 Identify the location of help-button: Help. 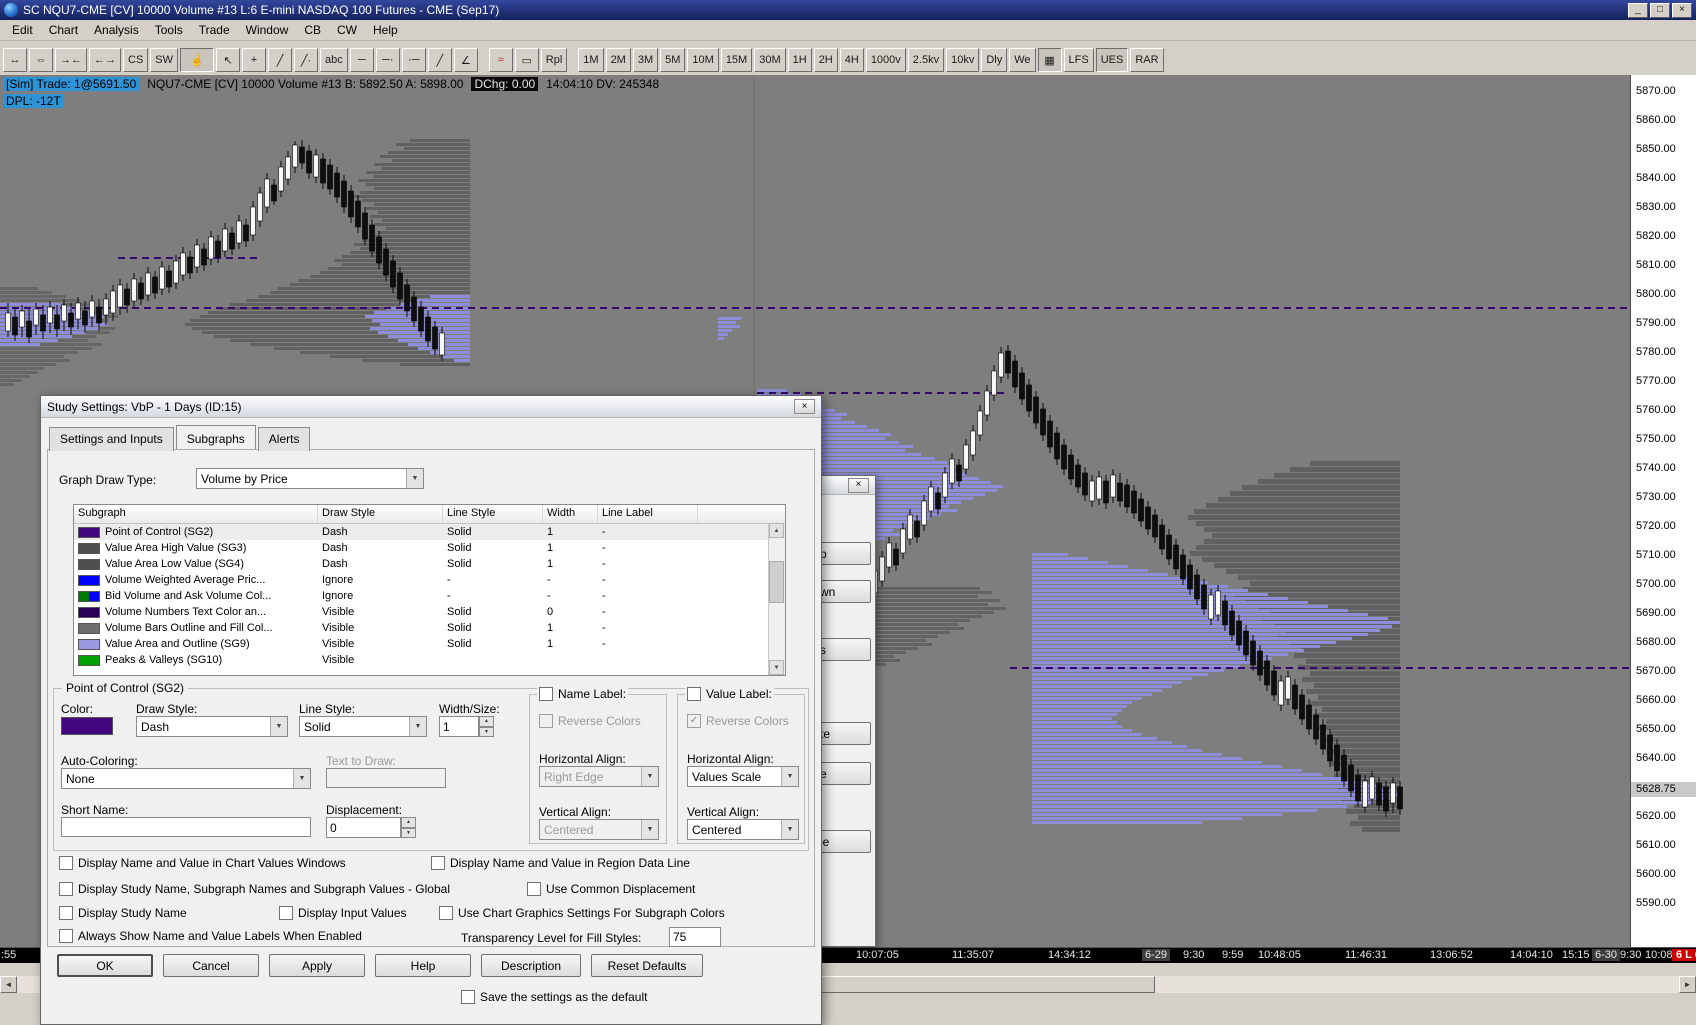
(423, 965).